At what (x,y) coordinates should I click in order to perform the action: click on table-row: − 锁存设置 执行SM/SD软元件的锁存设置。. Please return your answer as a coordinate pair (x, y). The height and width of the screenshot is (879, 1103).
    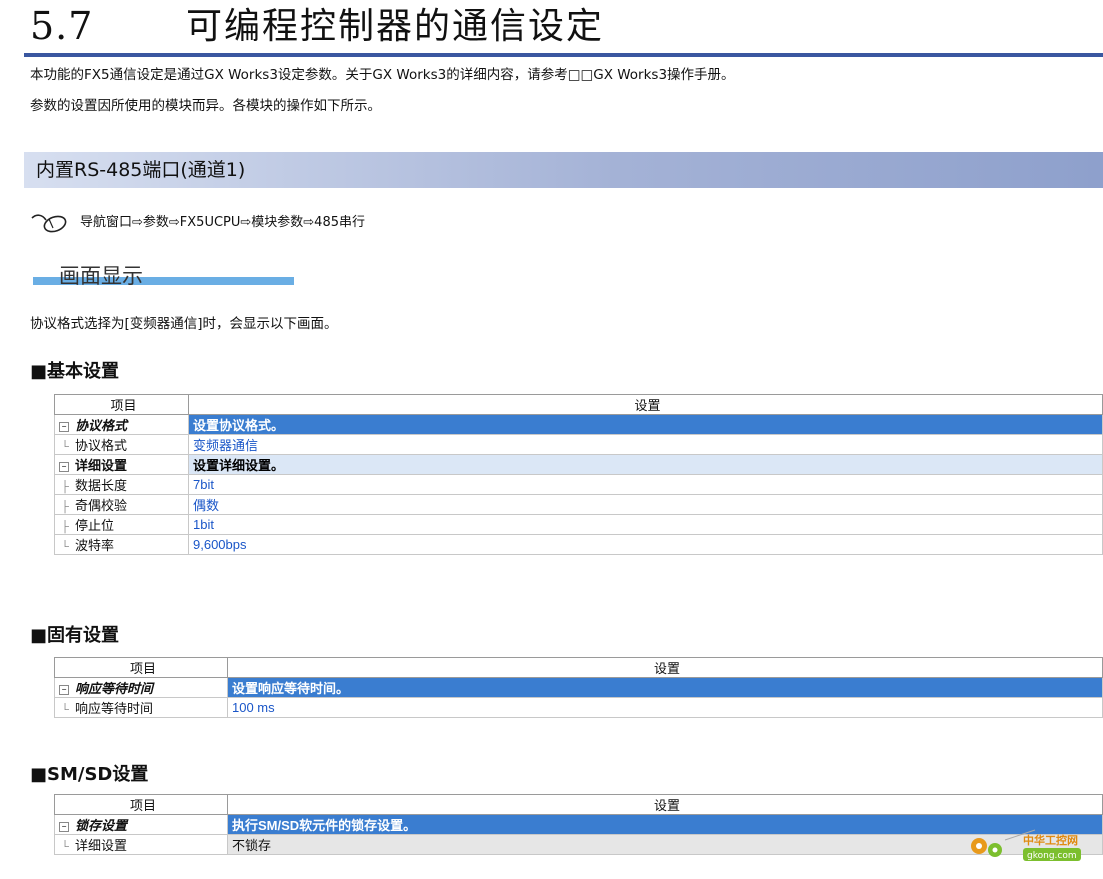
    Looking at the image, I should click on (578, 824).